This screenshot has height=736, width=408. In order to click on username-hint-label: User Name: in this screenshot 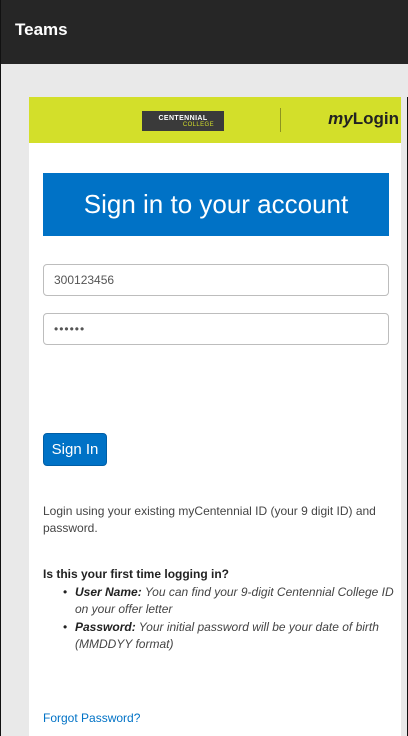, I will do `click(108, 592)`.